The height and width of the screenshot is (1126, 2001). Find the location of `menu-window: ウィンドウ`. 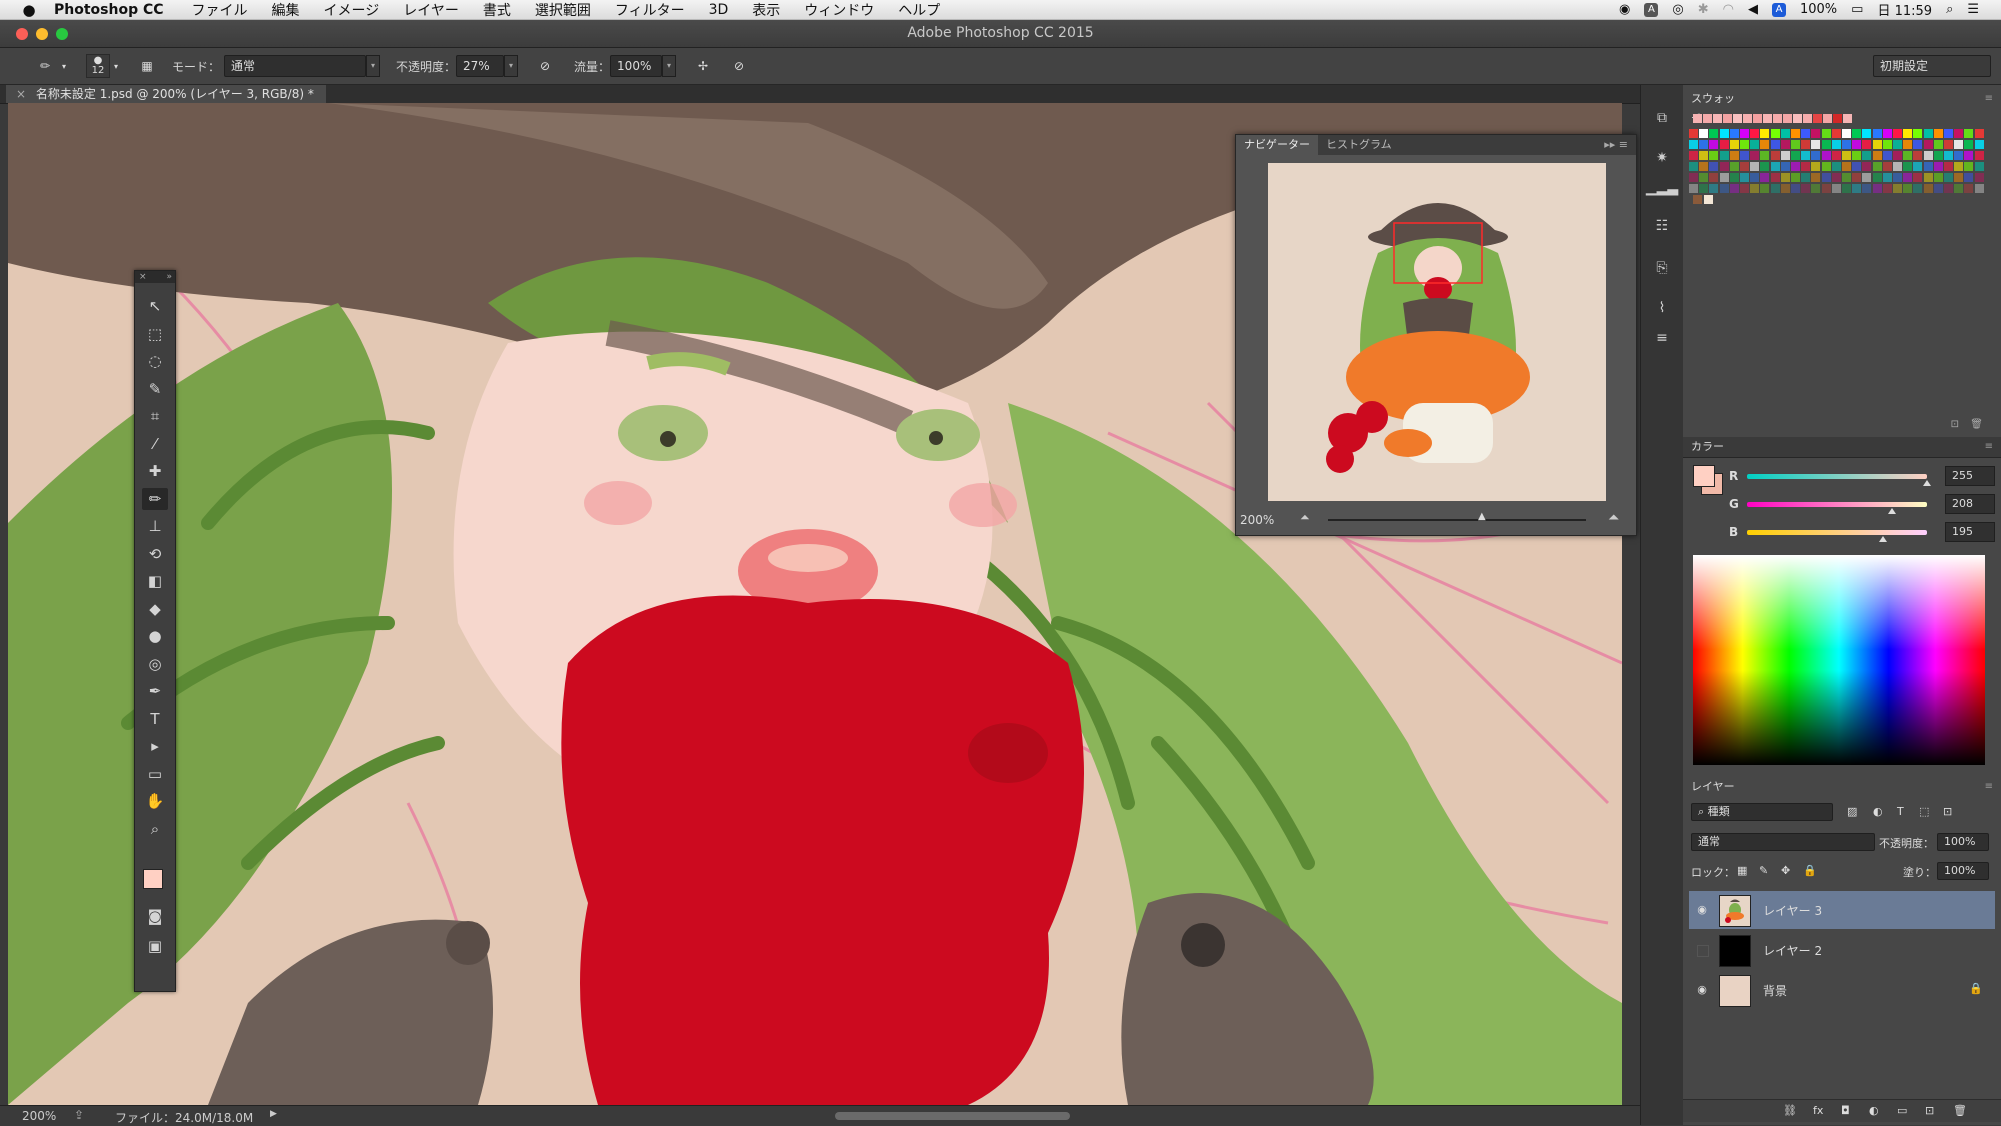

menu-window: ウィンドウ is located at coordinates (839, 10).